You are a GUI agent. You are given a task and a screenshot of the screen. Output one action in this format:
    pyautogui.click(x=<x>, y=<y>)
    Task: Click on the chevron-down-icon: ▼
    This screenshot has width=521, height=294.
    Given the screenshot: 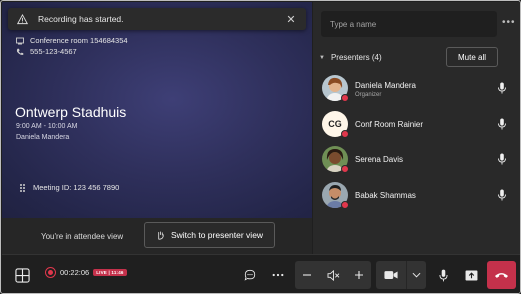 What is the action you would take?
    pyautogui.click(x=322, y=57)
    